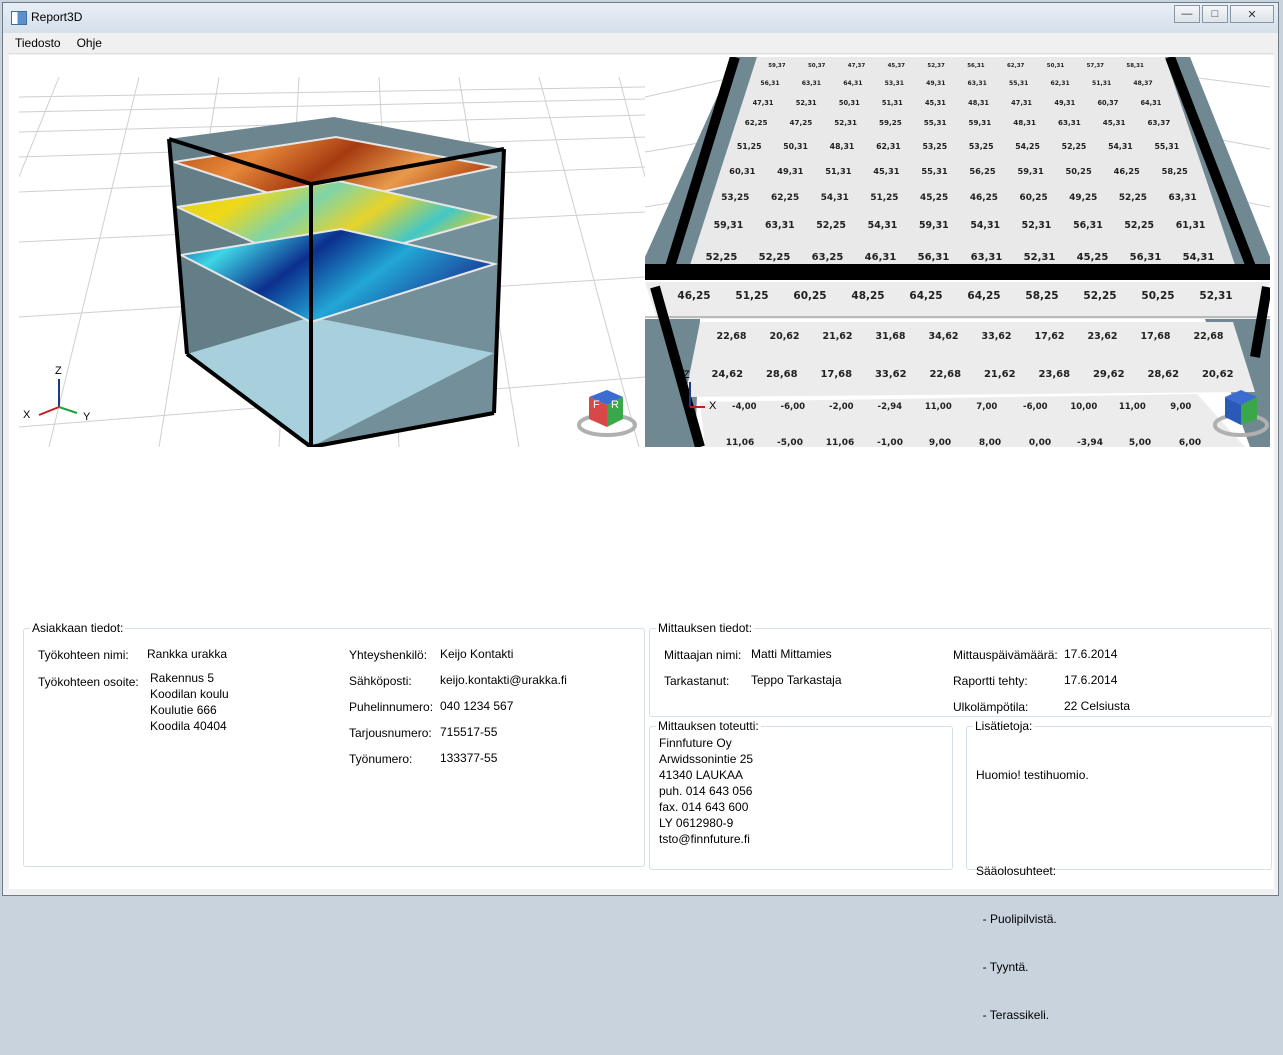  What do you see at coordinates (1159, 122) in the screenshot?
I see `value-cell: 63,37` at bounding box center [1159, 122].